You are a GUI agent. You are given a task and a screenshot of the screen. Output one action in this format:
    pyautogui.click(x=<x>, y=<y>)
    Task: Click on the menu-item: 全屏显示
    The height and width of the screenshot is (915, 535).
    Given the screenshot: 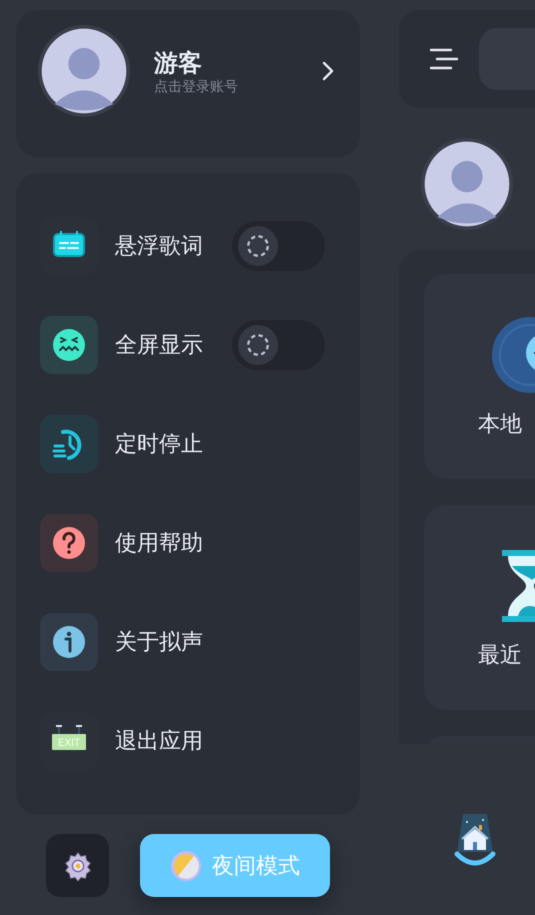 What is the action you would take?
    pyautogui.click(x=200, y=345)
    